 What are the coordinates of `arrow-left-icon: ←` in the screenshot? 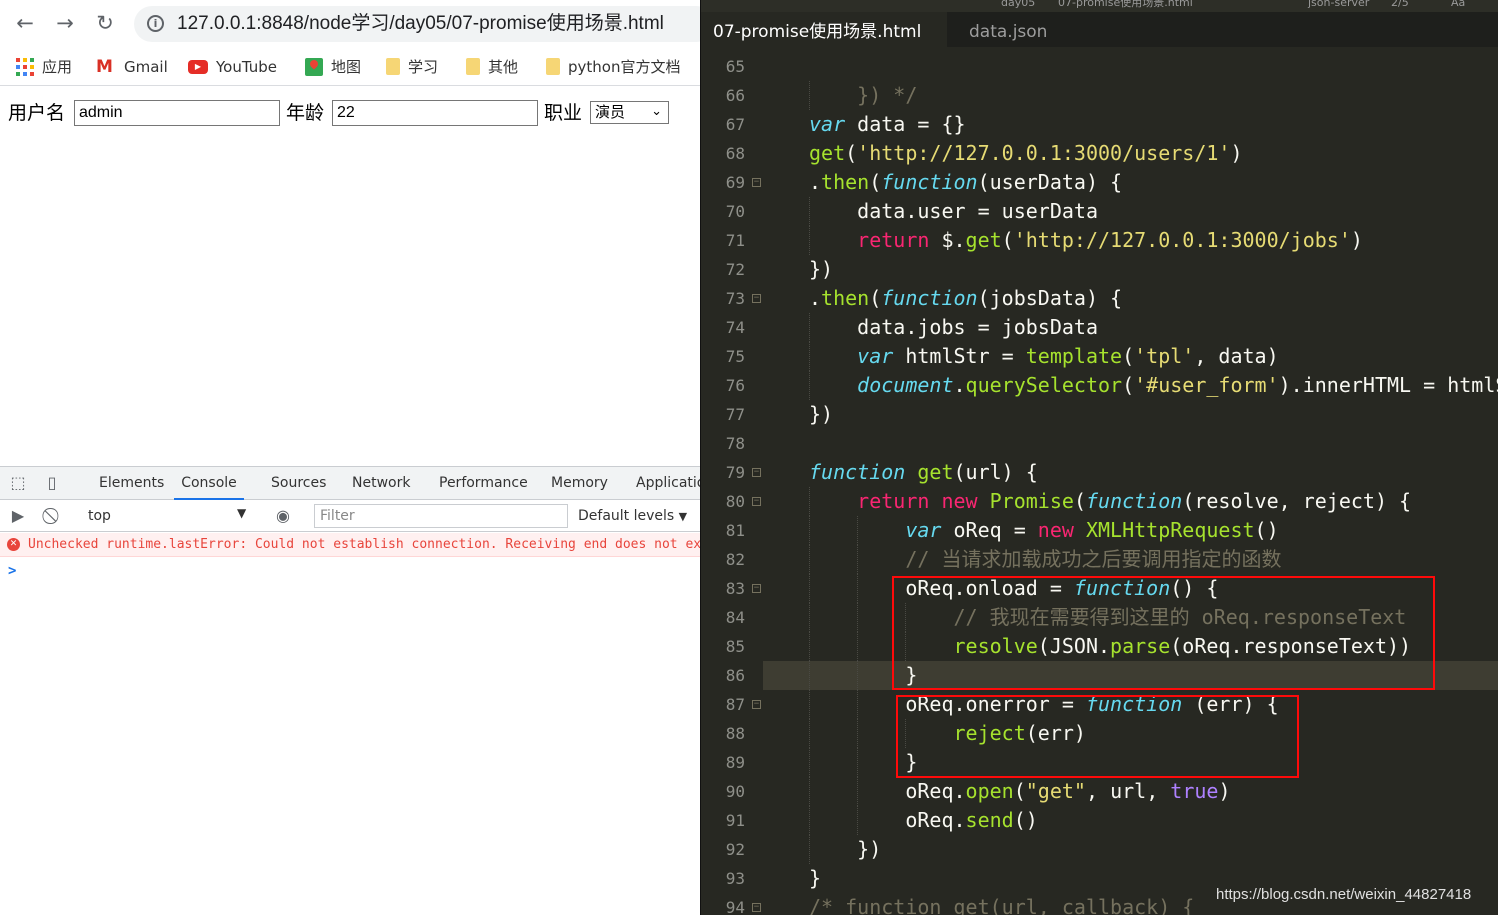 It's located at (25, 23).